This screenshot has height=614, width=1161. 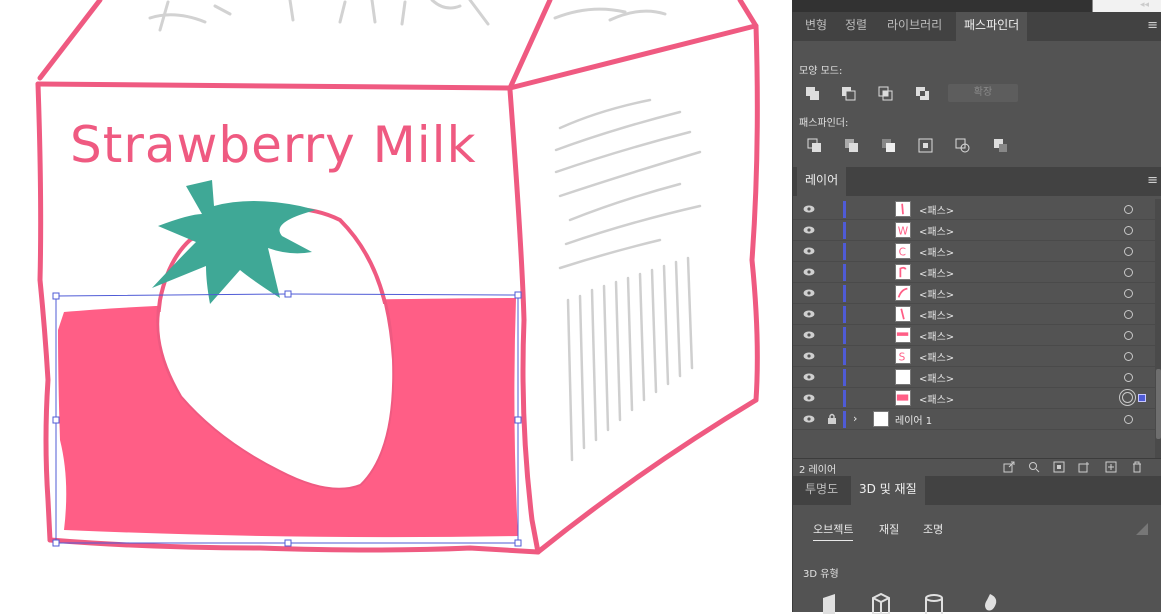 I want to click on extrude-3d-icon, so click(x=880, y=603).